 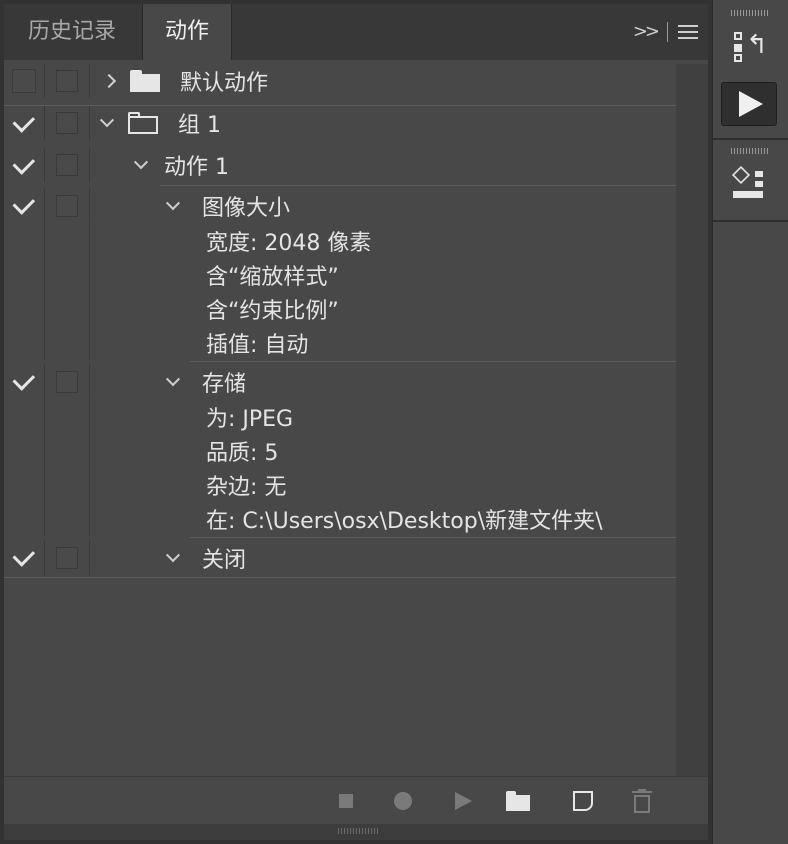 What do you see at coordinates (340, 381) in the screenshot?
I see `command-row: 存储` at bounding box center [340, 381].